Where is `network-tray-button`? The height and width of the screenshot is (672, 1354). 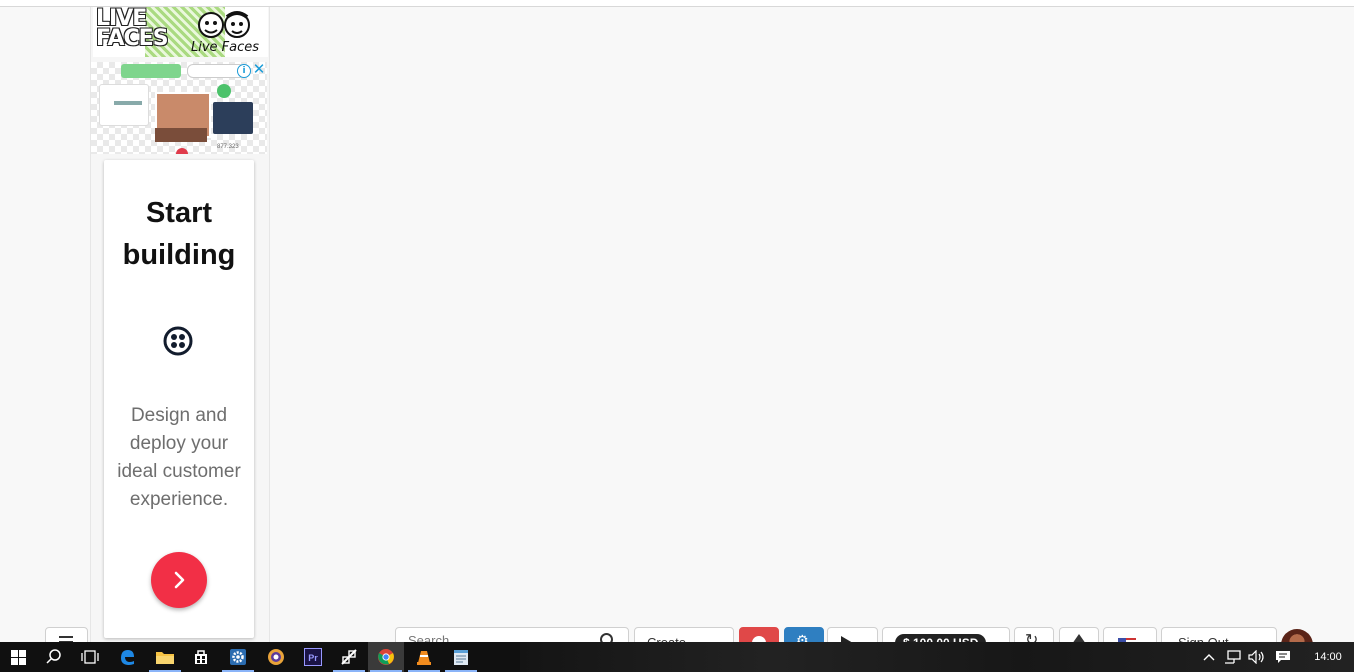
network-tray-button is located at coordinates (1233, 657).